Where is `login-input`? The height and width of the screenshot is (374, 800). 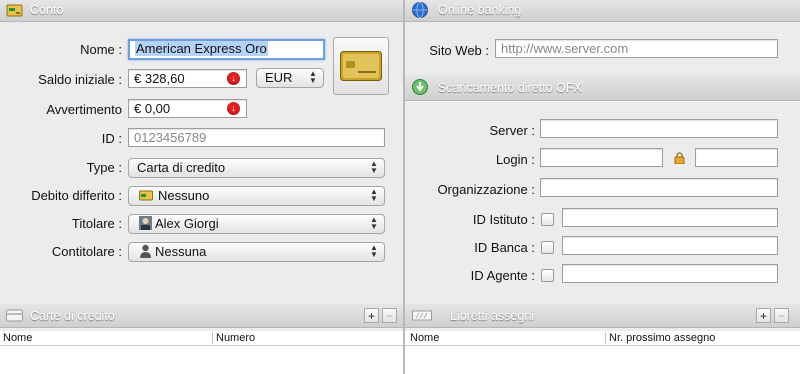
login-input is located at coordinates (601, 157).